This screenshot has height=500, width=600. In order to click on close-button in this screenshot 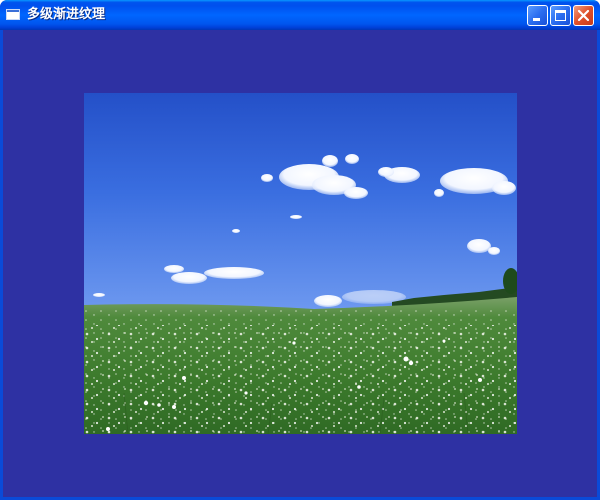, I will do `click(583, 15)`.